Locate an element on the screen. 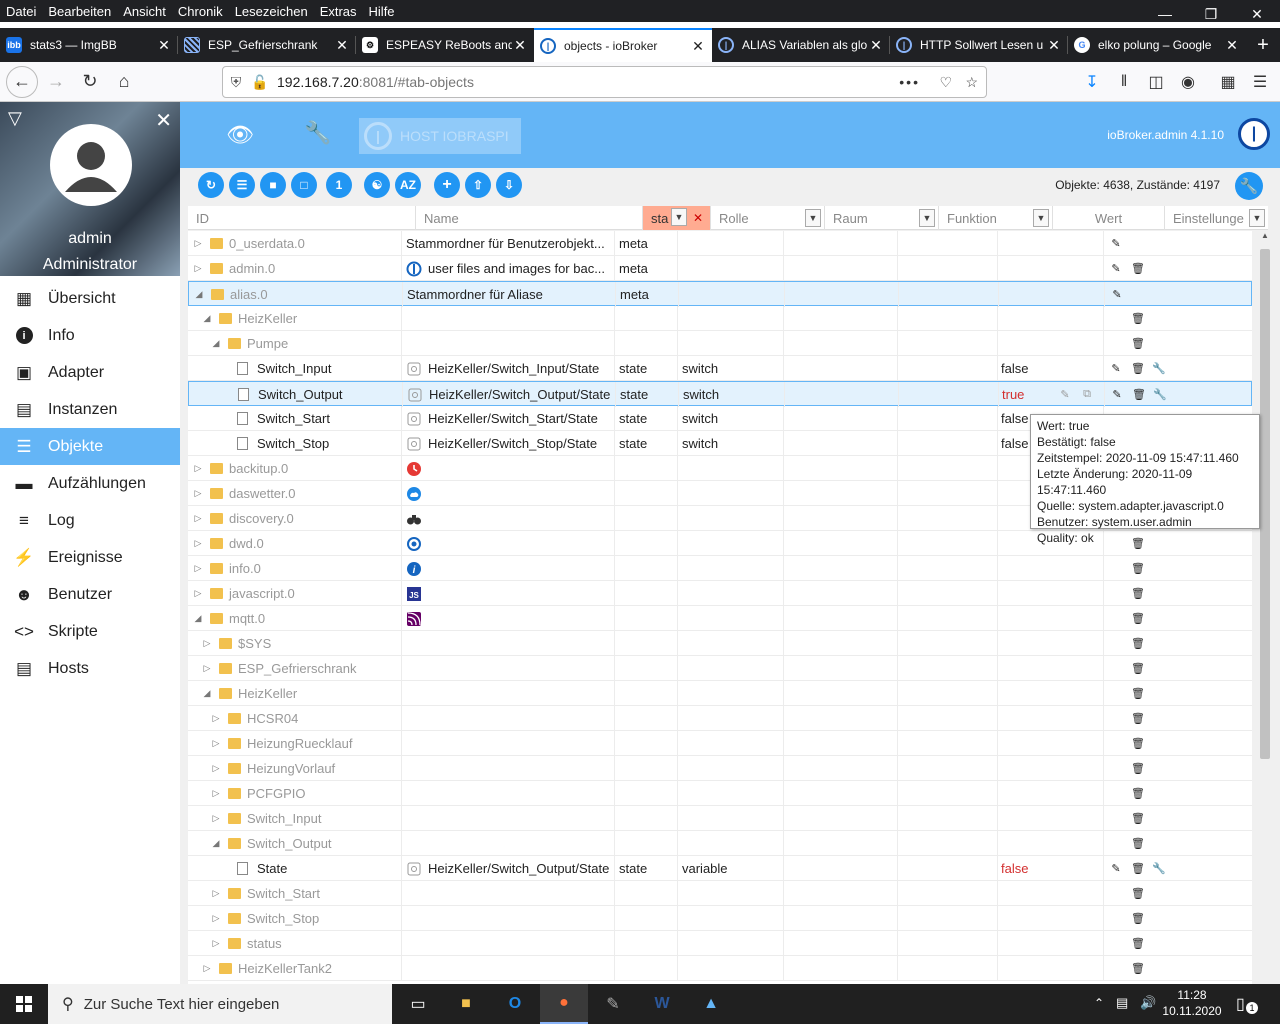 The width and height of the screenshot is (1280, 1024). add-object-button: + is located at coordinates (447, 185).